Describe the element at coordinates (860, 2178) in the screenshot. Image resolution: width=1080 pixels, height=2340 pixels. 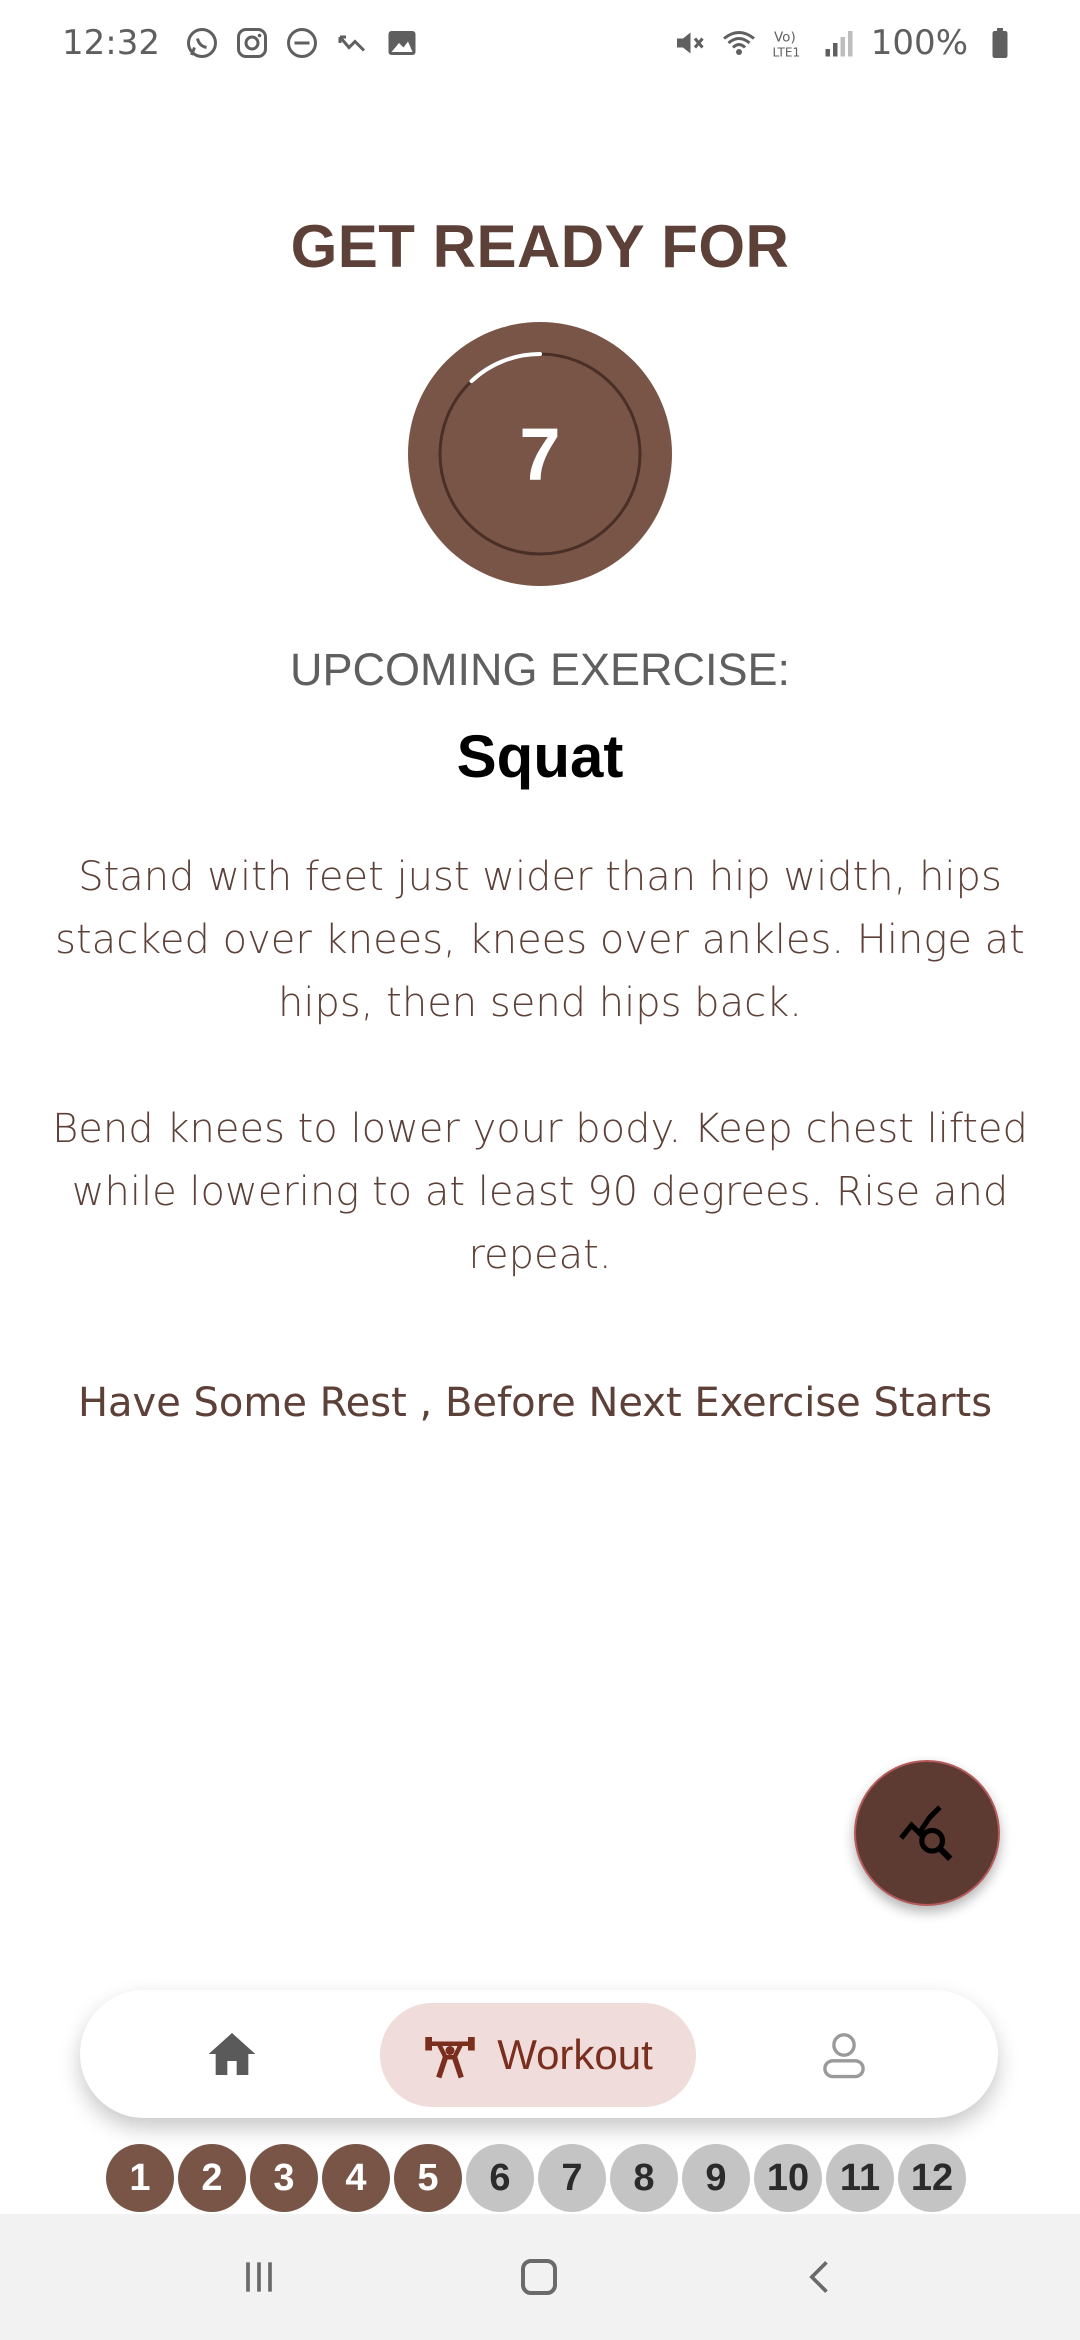
I see `step-indicator-11: 11` at that location.